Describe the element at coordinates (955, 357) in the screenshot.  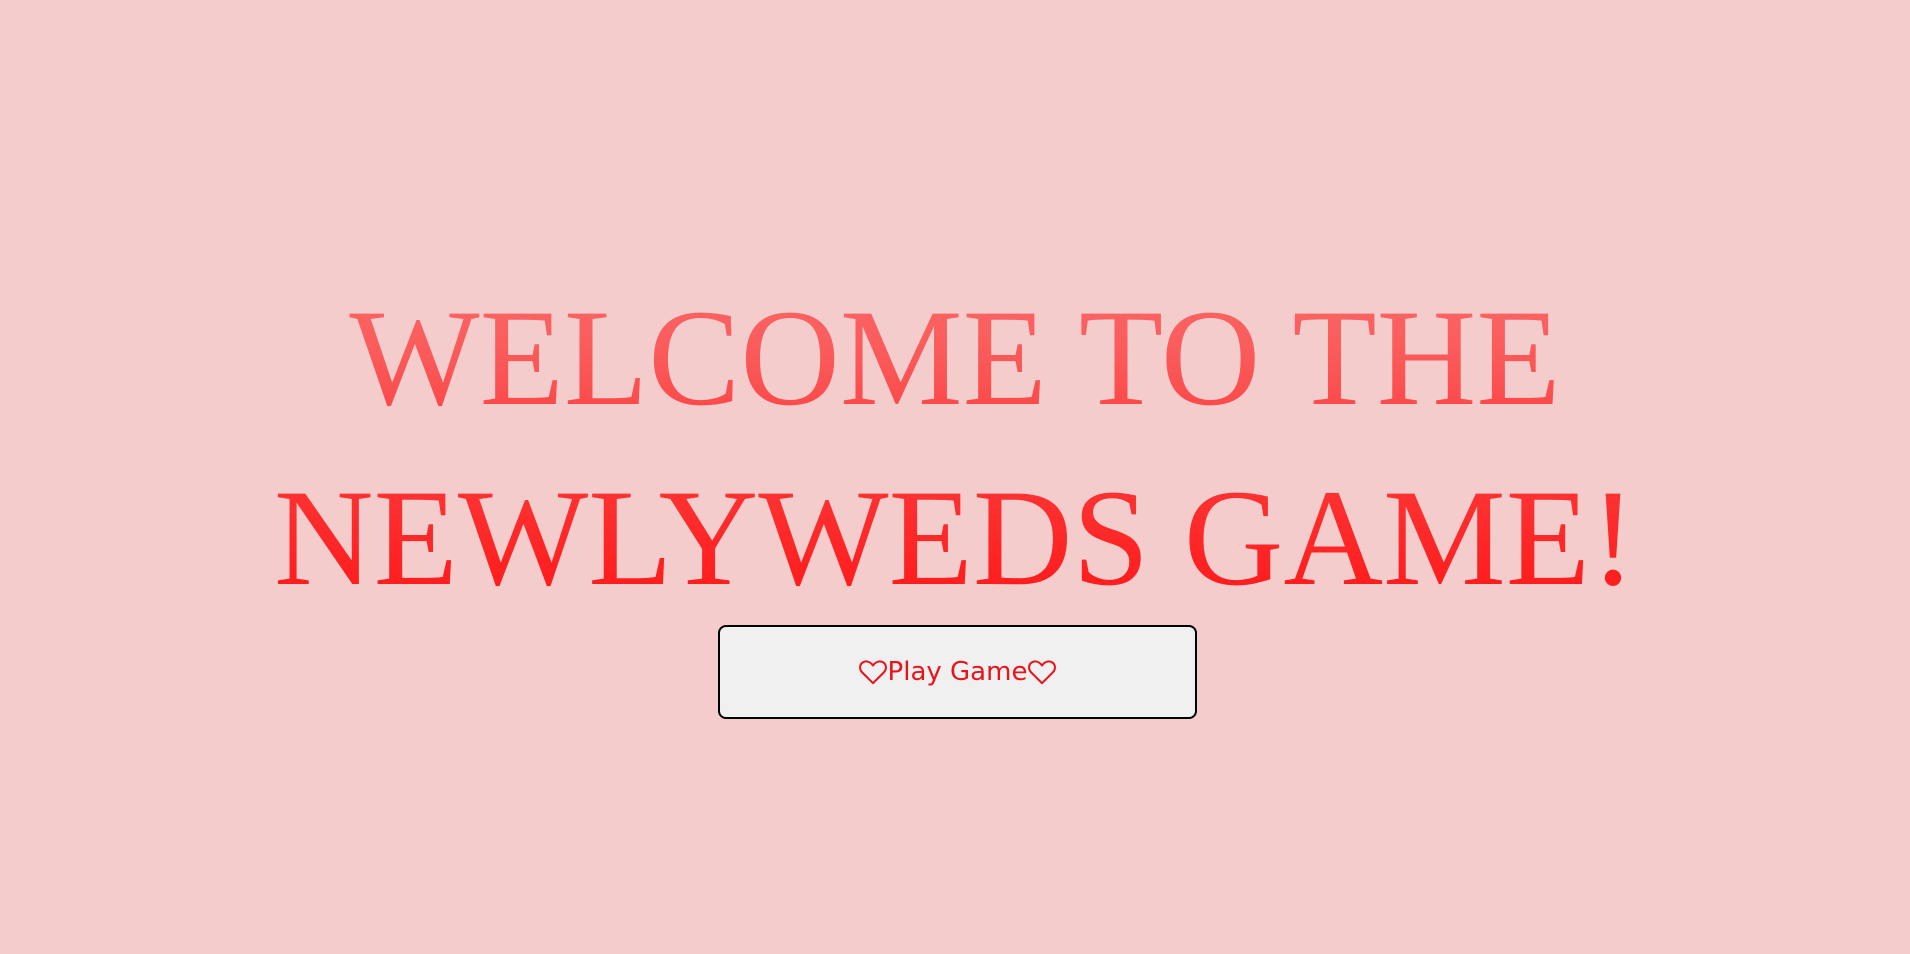
I see `title-line-1: WELCOME TO THE` at that location.